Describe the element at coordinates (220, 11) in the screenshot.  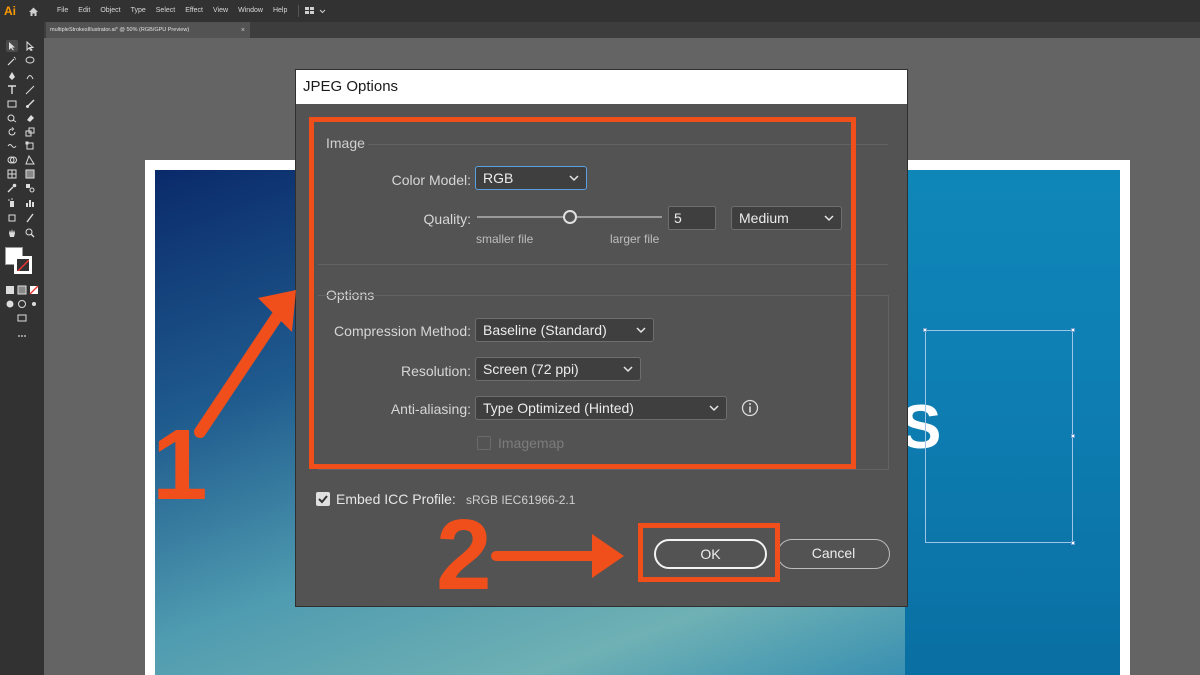
I see `menu-view: View` at that location.